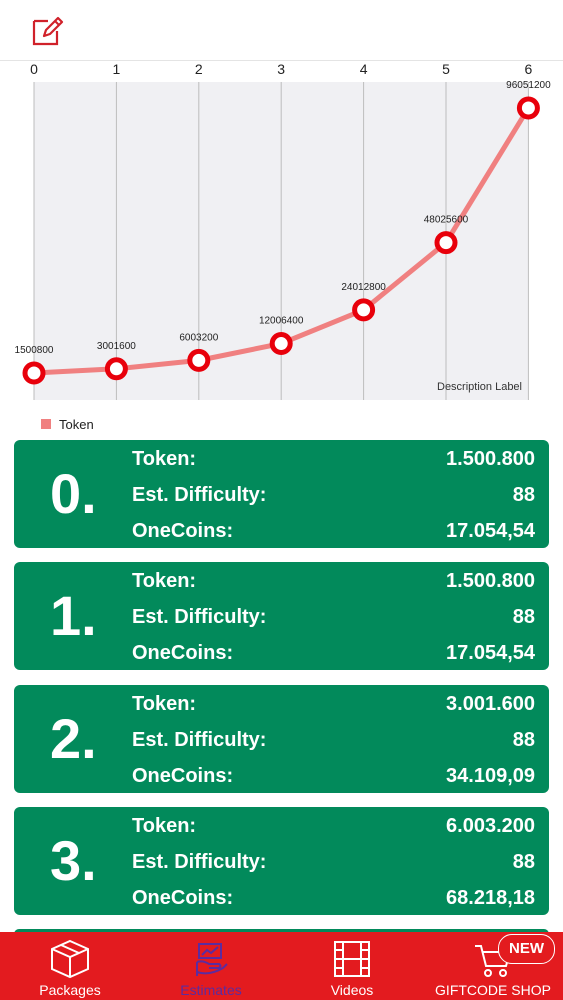  What do you see at coordinates (281, 321) in the screenshot?
I see `data-label: 12006400` at bounding box center [281, 321].